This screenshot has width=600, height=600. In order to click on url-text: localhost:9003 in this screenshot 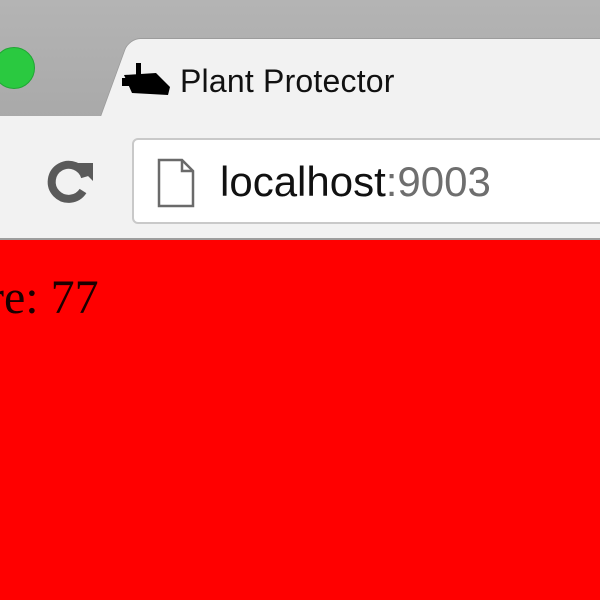, I will do `click(355, 182)`.